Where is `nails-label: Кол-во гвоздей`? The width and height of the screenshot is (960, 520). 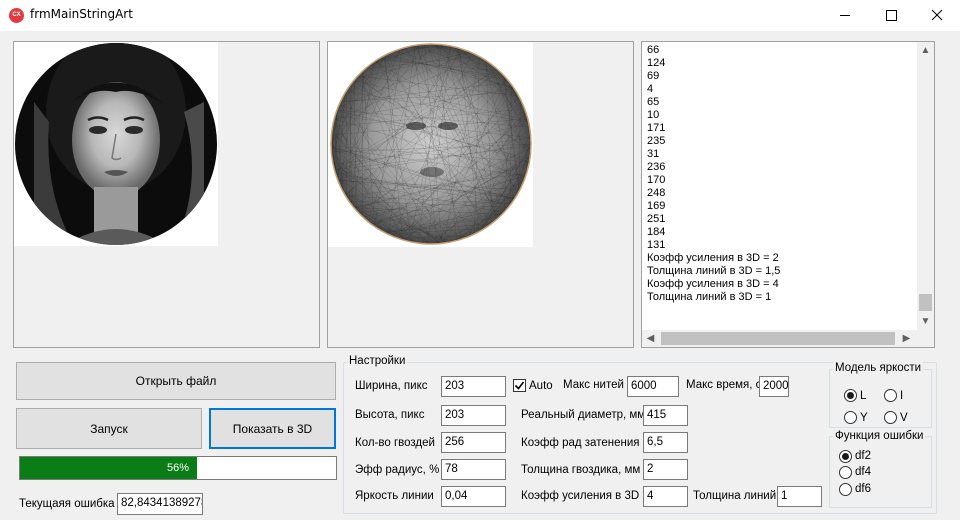
nails-label: Кол-во гвоздей is located at coordinates (395, 443).